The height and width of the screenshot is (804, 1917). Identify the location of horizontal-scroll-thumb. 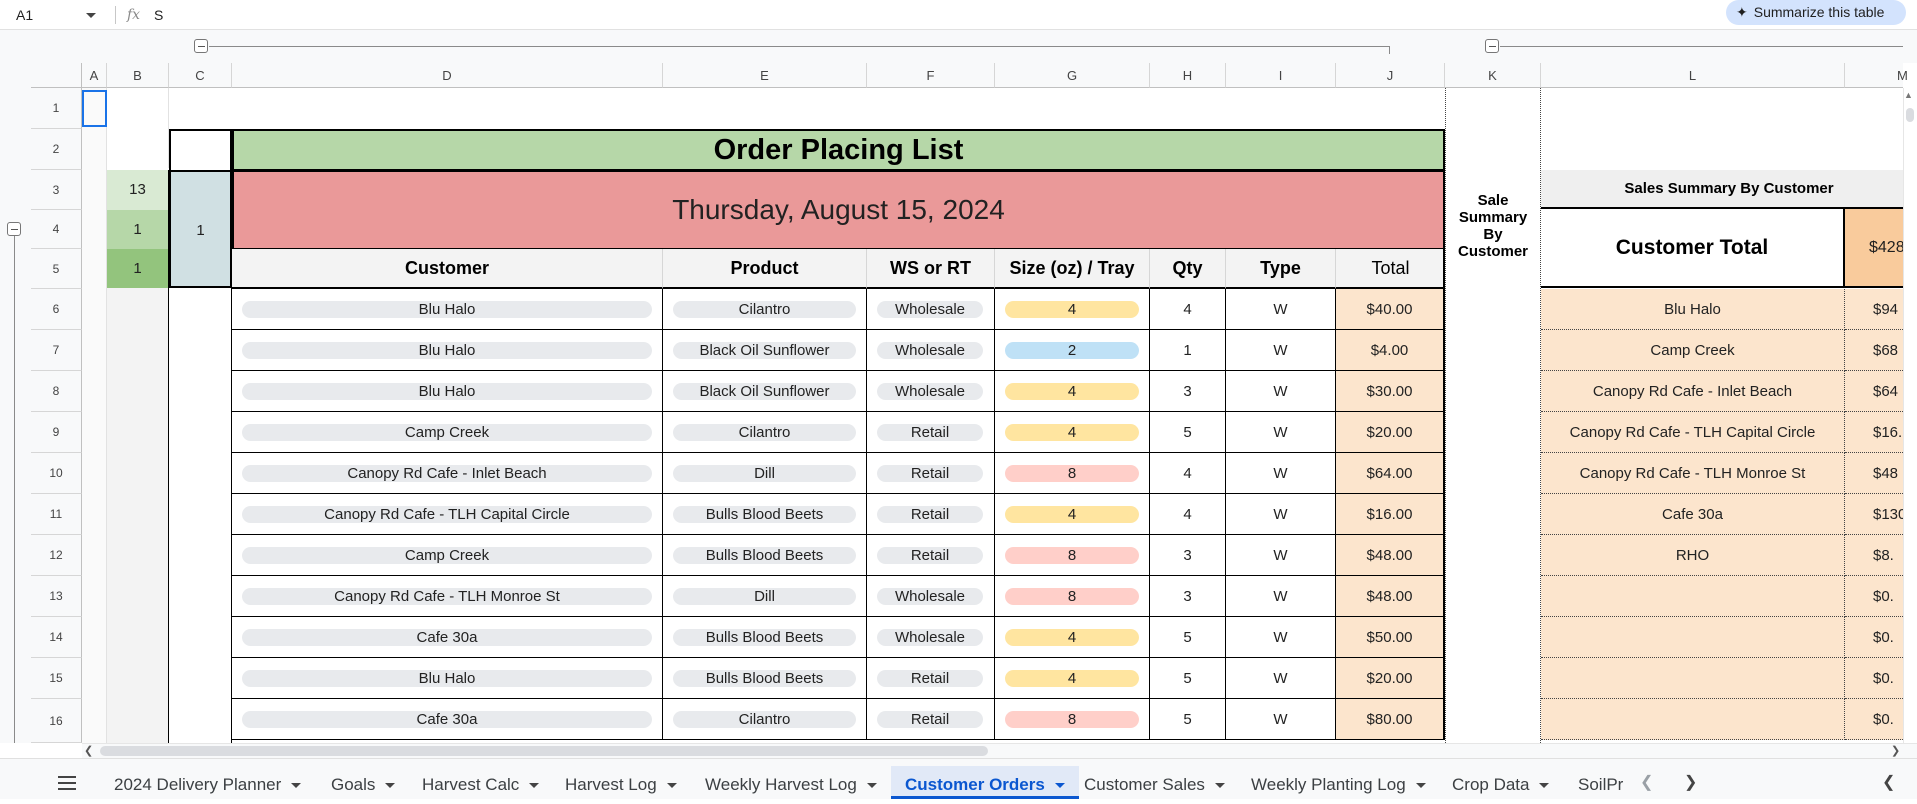
(544, 751).